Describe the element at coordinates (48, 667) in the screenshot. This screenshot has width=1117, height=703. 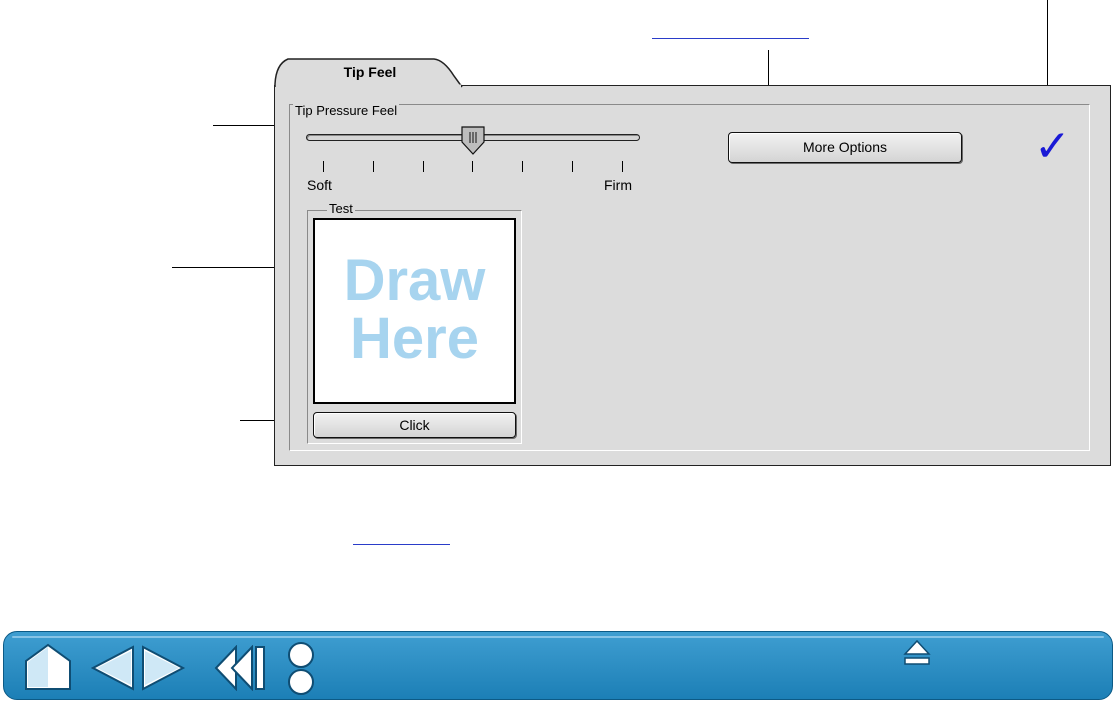
I see `home-icon` at that location.